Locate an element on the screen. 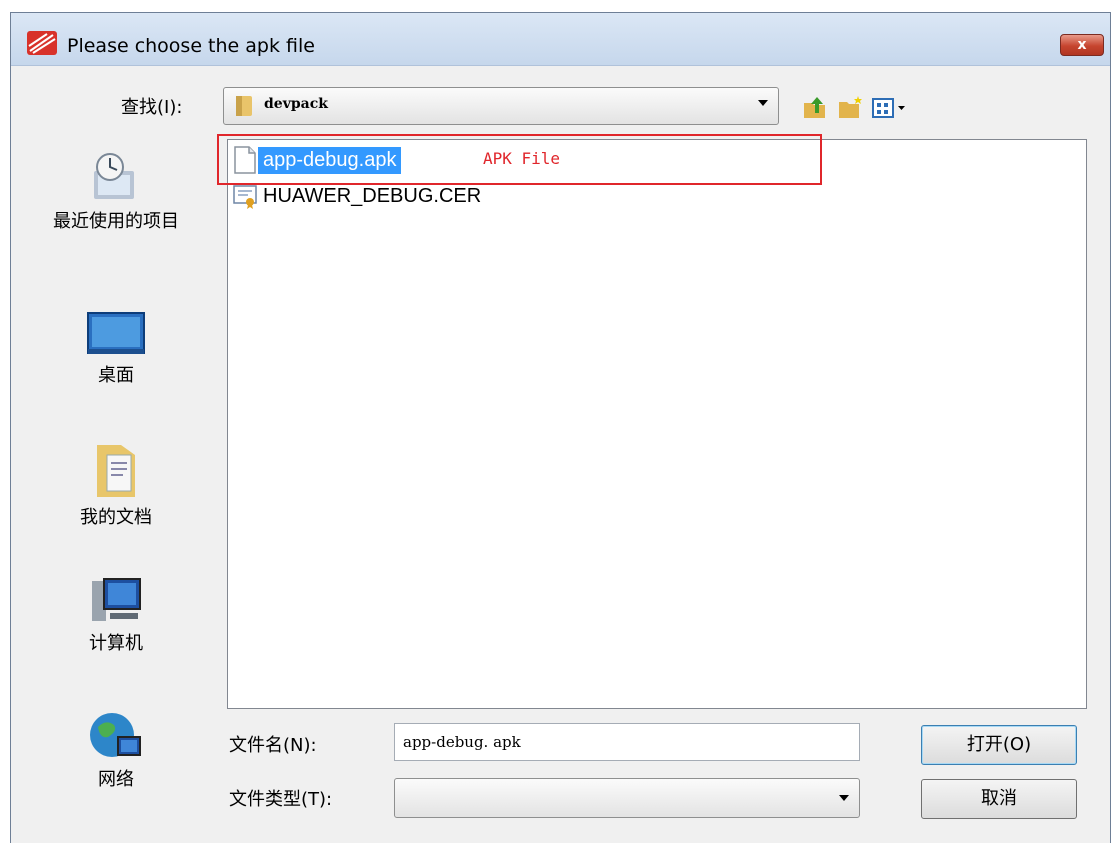 Image resolution: width=1112 pixels, height=843 pixels. place-computer: 计算机 is located at coordinates (116, 615).